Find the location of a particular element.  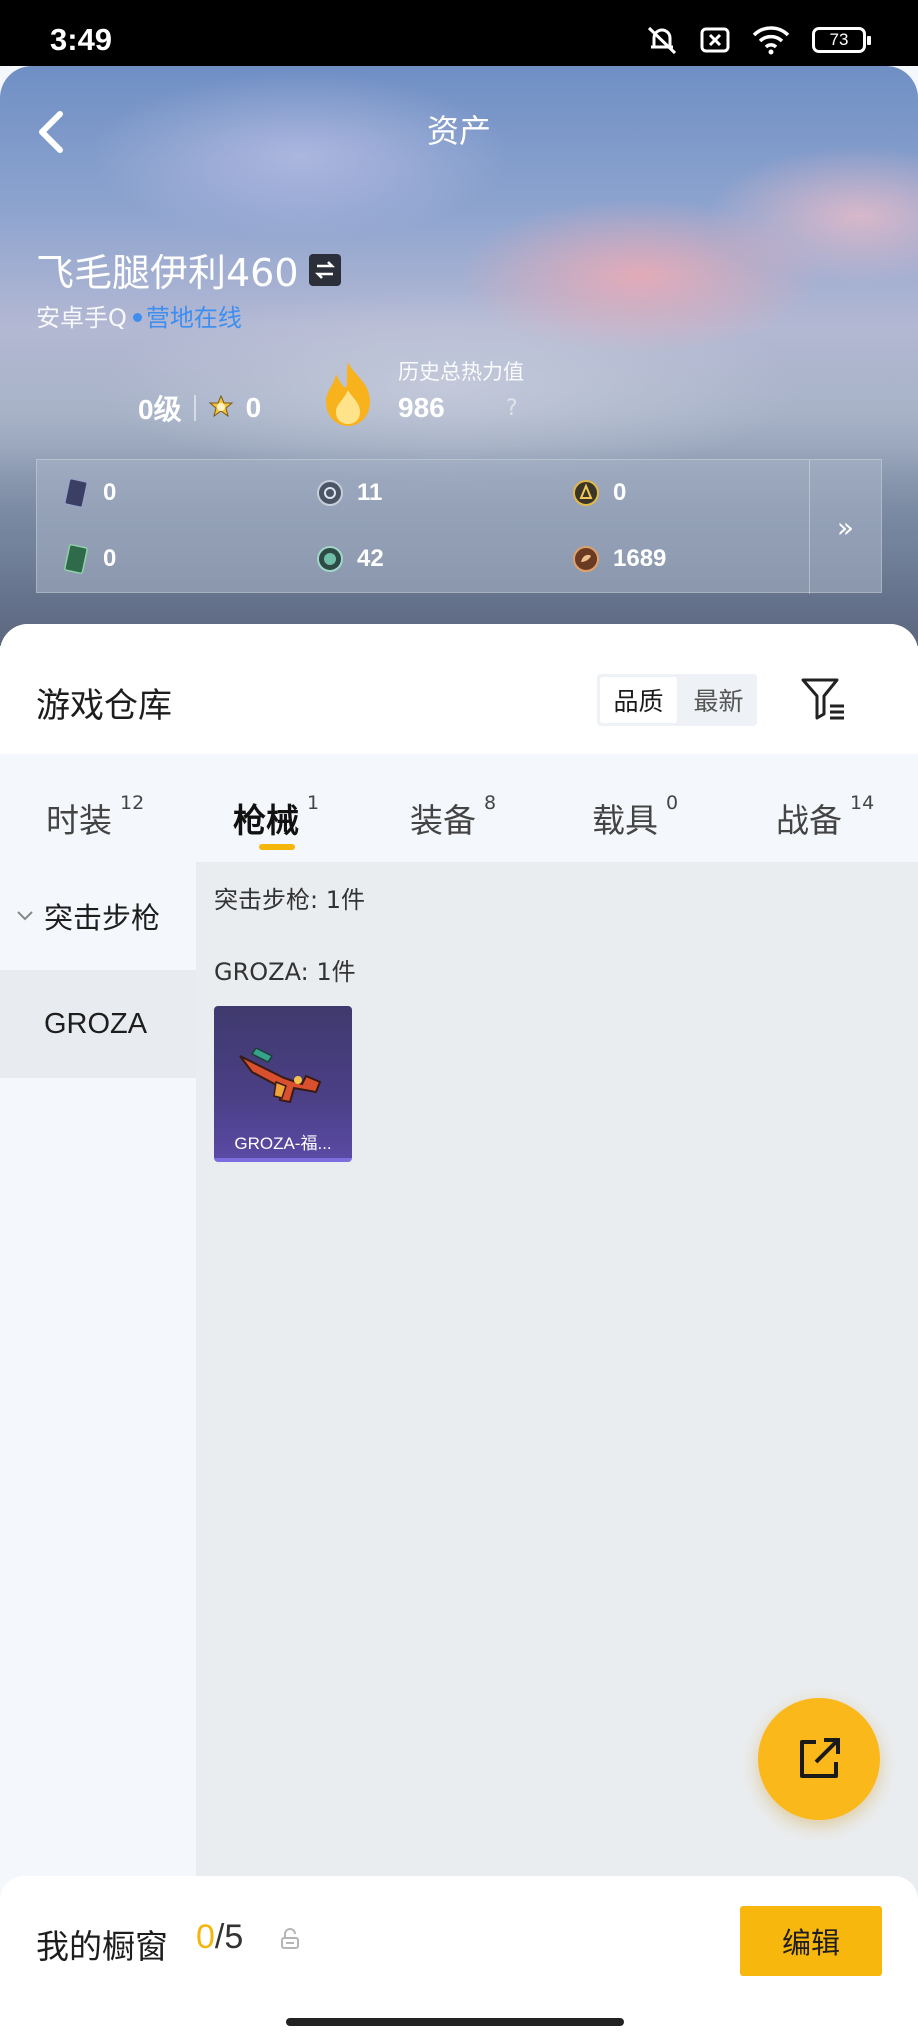

switch-account-icon is located at coordinates (324, 269).